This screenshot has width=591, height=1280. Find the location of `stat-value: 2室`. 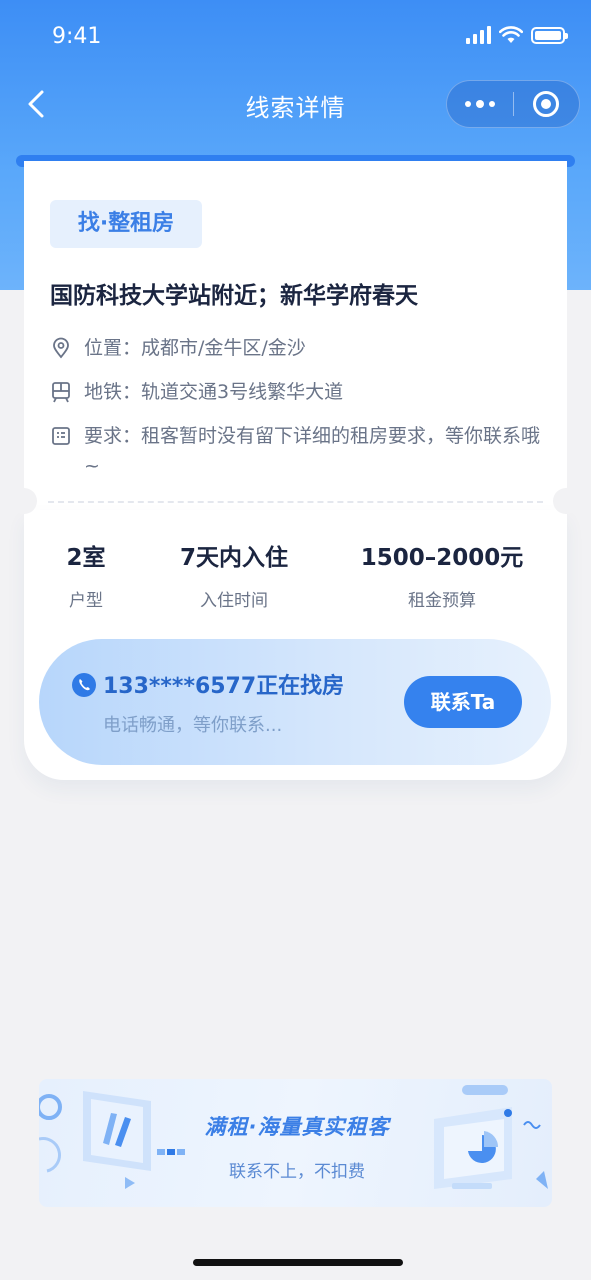

stat-value: 2室 is located at coordinates (86, 558).